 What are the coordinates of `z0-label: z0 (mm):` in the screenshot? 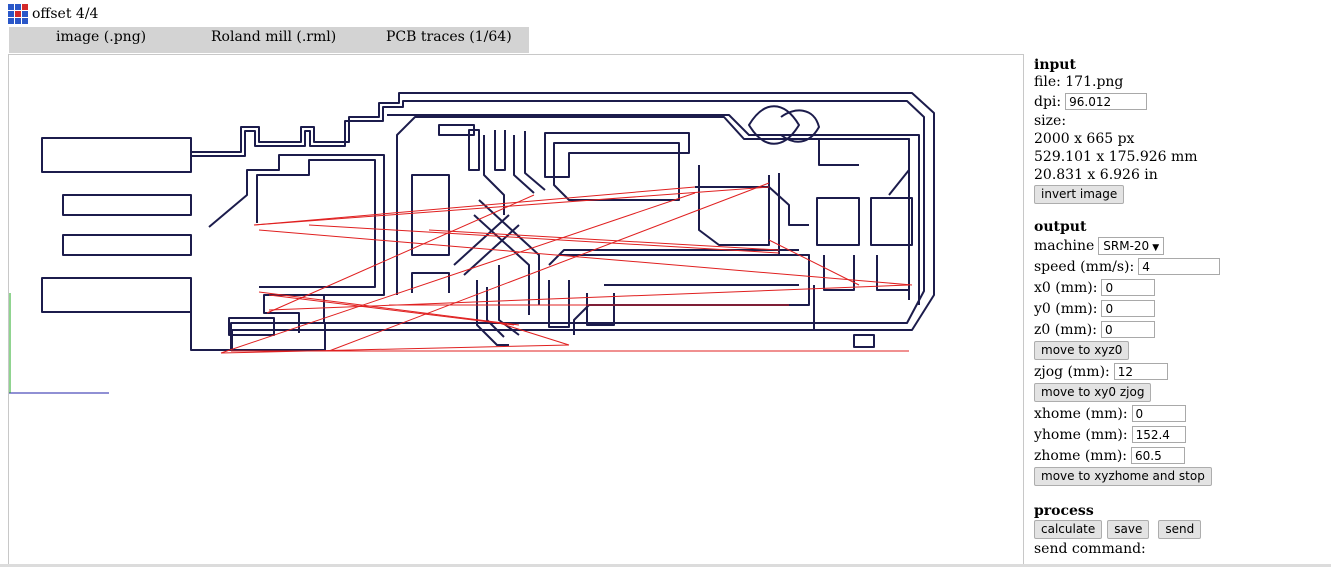 It's located at (1065, 329).